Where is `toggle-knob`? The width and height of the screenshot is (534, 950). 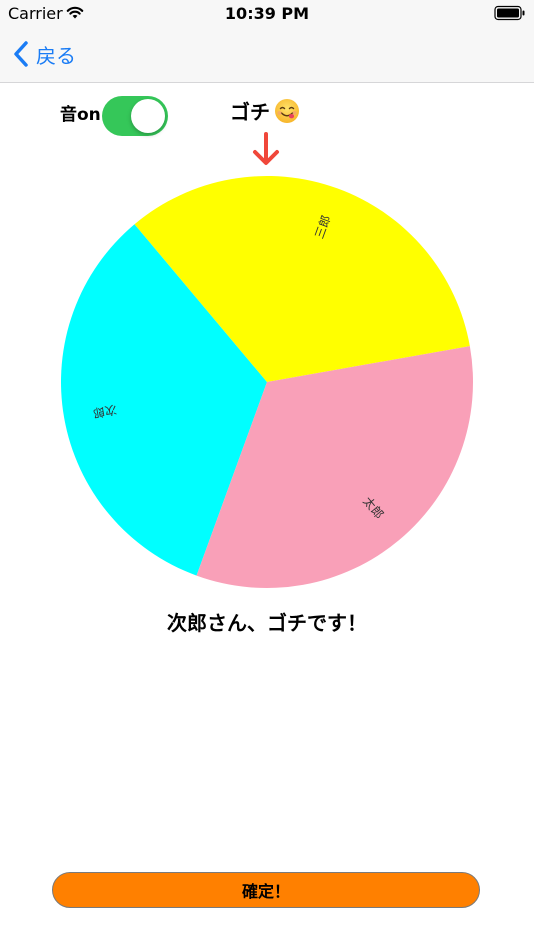 toggle-knob is located at coordinates (148, 116).